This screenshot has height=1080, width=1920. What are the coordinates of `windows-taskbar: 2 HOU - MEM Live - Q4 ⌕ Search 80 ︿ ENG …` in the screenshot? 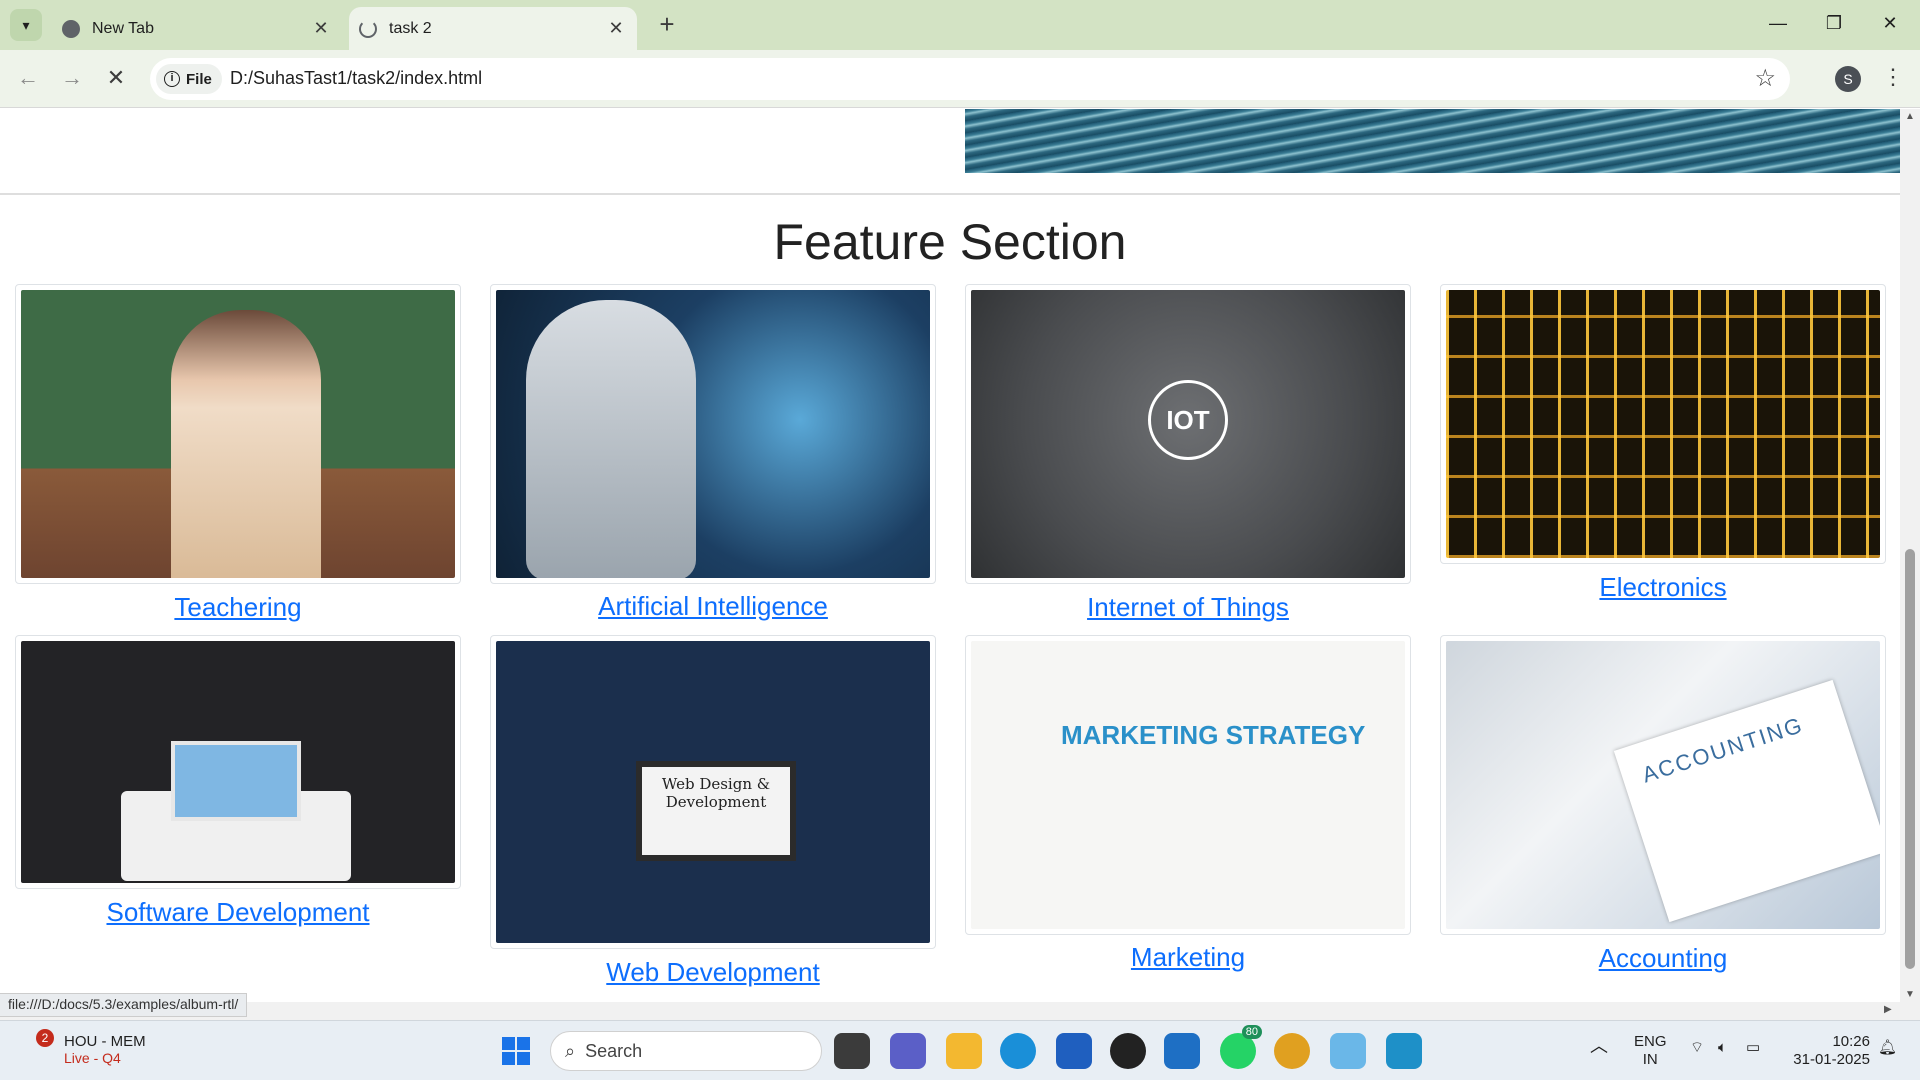 It's located at (960, 1050).